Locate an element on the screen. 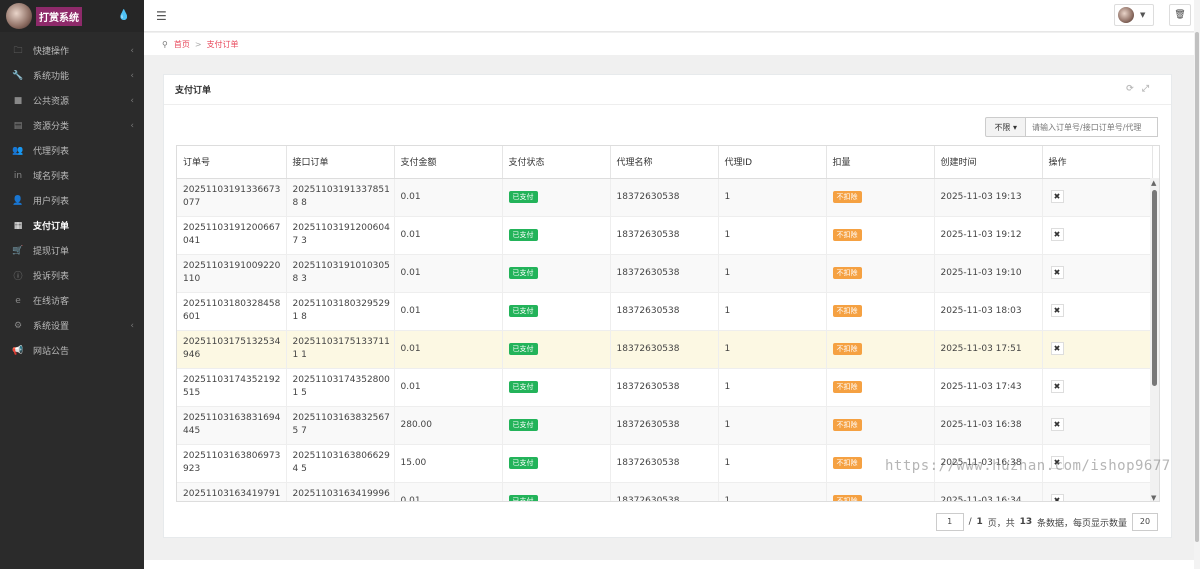  page-scrollbar-thumb is located at coordinates (1197, 287).